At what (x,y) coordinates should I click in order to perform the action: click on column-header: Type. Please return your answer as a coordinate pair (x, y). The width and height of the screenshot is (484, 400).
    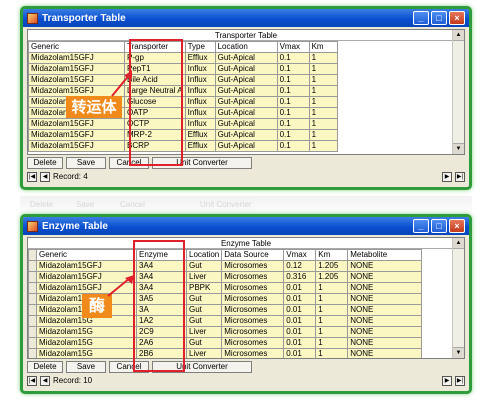
    Looking at the image, I should click on (200, 47).